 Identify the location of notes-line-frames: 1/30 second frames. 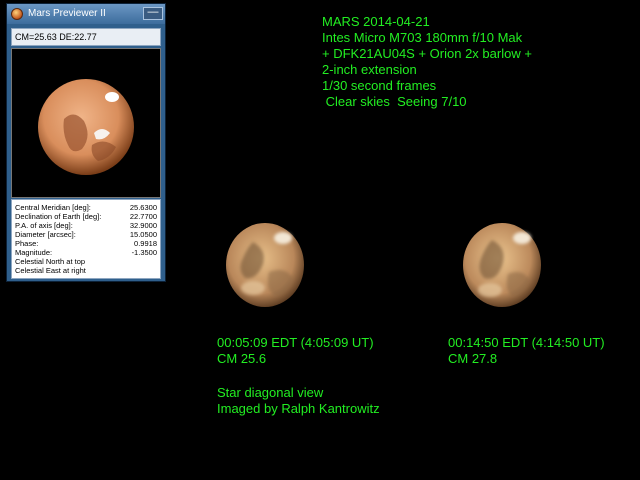
(379, 85).